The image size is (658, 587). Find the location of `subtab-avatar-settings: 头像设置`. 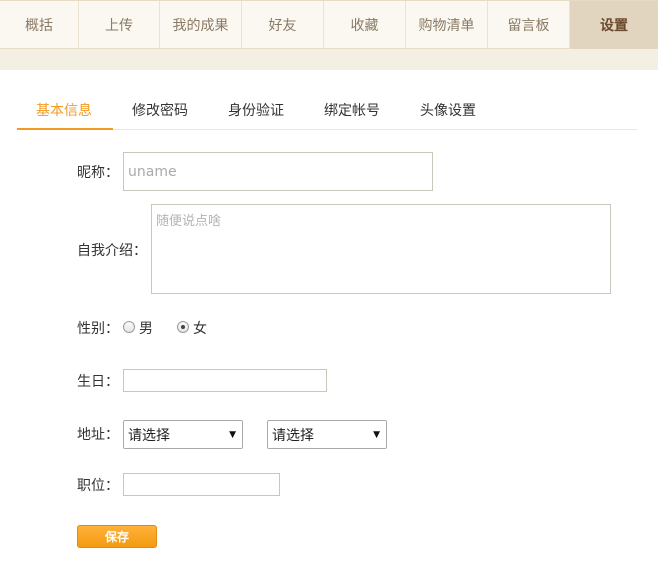

subtab-avatar-settings: 头像设置 is located at coordinates (448, 108).